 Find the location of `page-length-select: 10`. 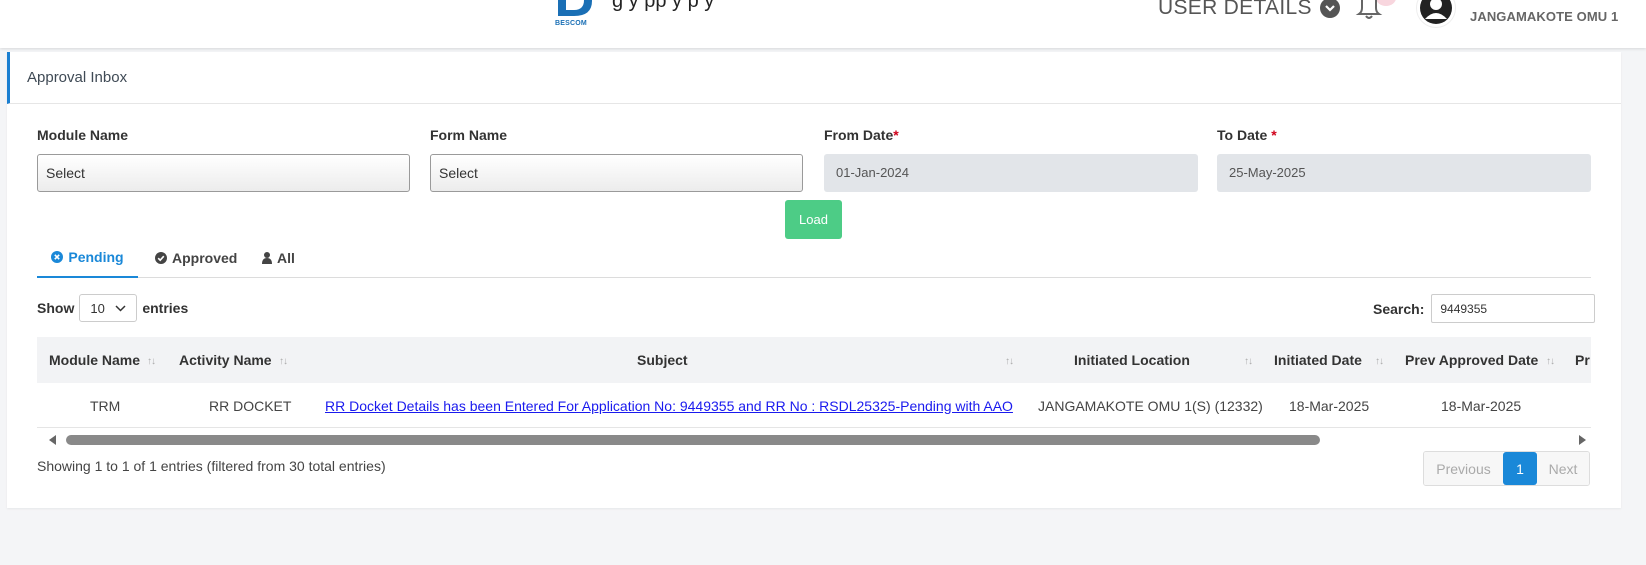

page-length-select: 10 is located at coordinates (108, 308).